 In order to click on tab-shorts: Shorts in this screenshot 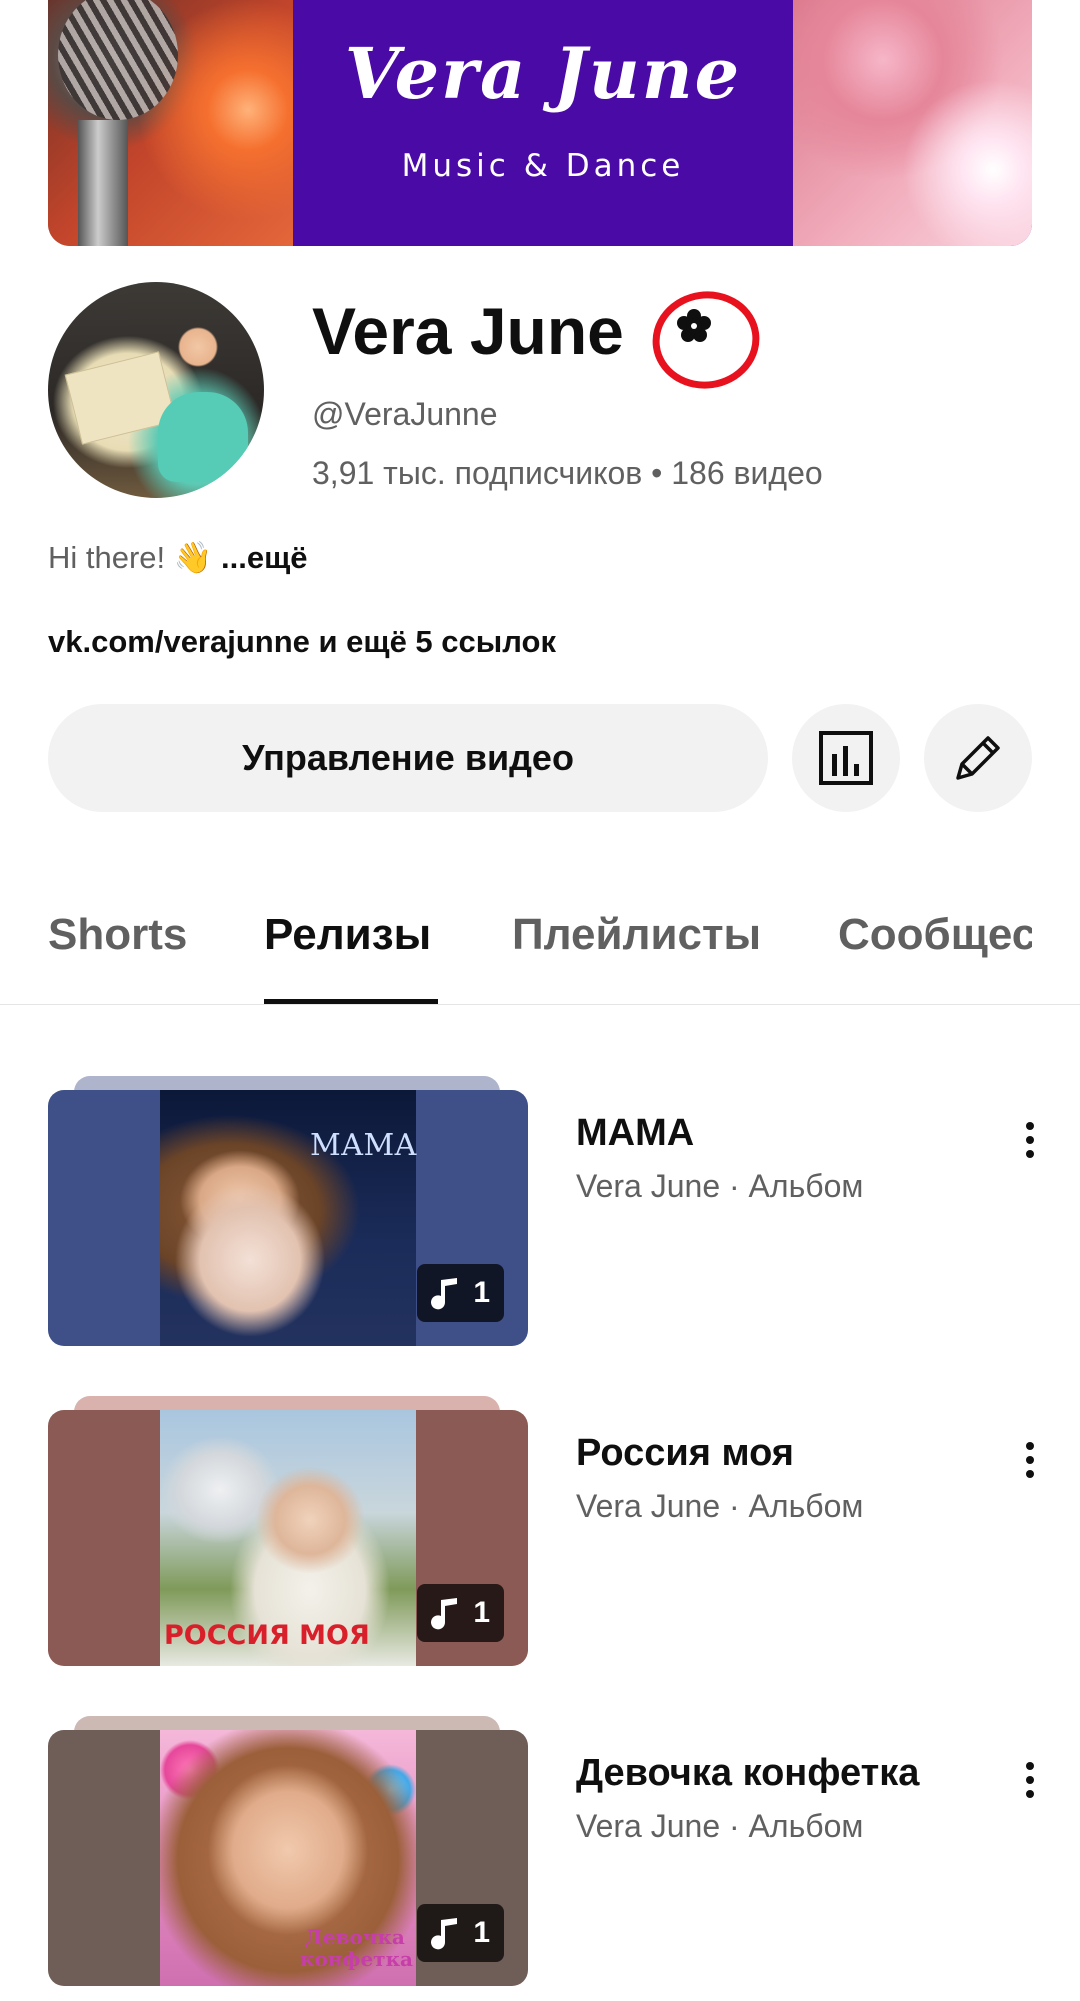, I will do `click(117, 935)`.